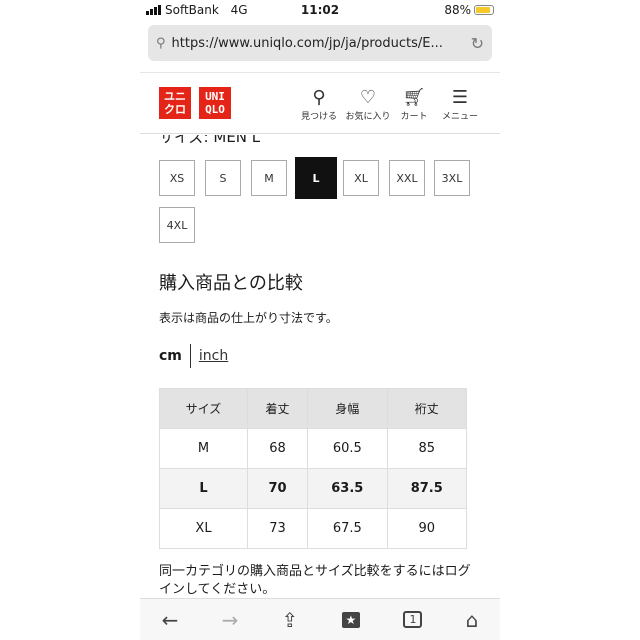 This screenshot has width=640, height=640. Describe the element at coordinates (472, 620) in the screenshot. I see `home-icon: ⌂` at that location.